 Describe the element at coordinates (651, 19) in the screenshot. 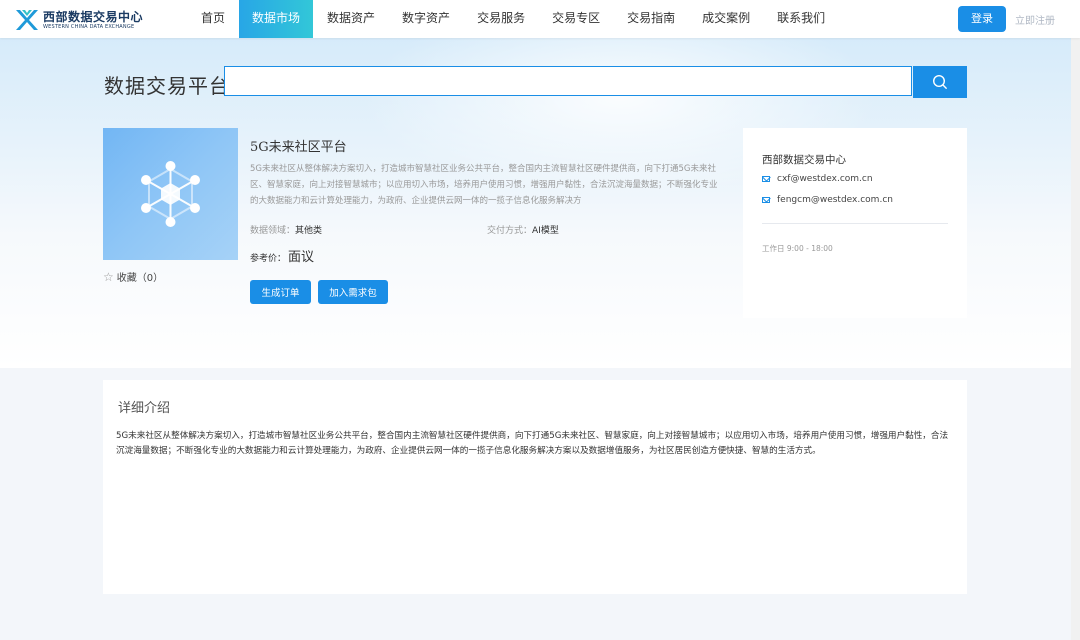

I see `nav-trade-guide: 交易指南` at that location.